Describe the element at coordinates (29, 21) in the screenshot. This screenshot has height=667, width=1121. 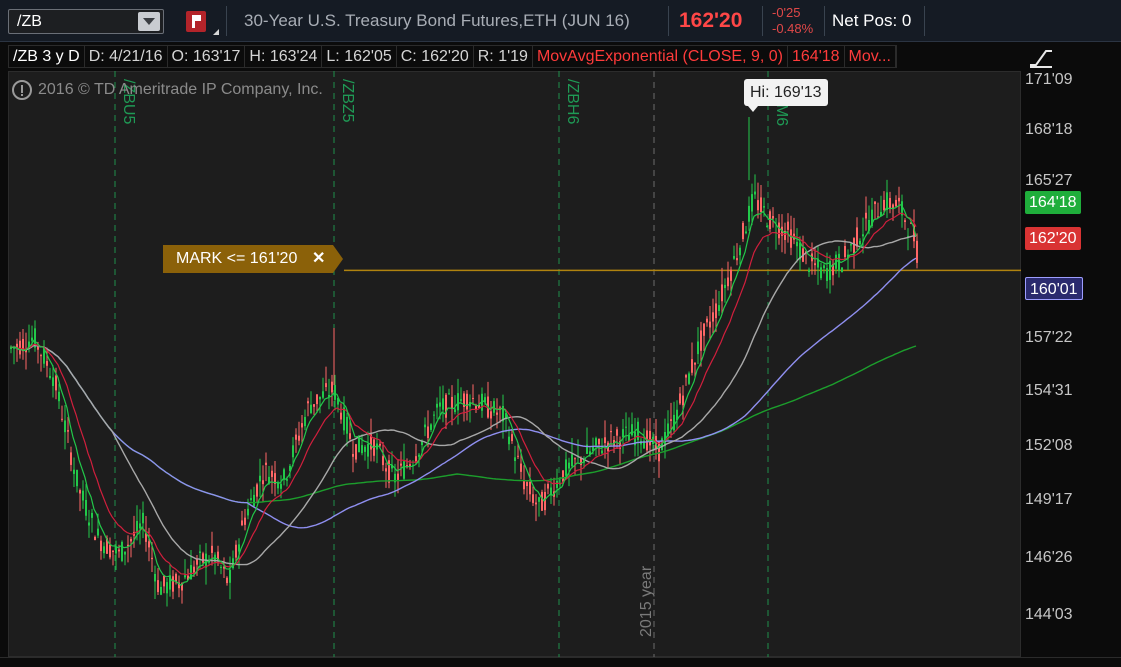
I see `symbol-value: /ZB` at that location.